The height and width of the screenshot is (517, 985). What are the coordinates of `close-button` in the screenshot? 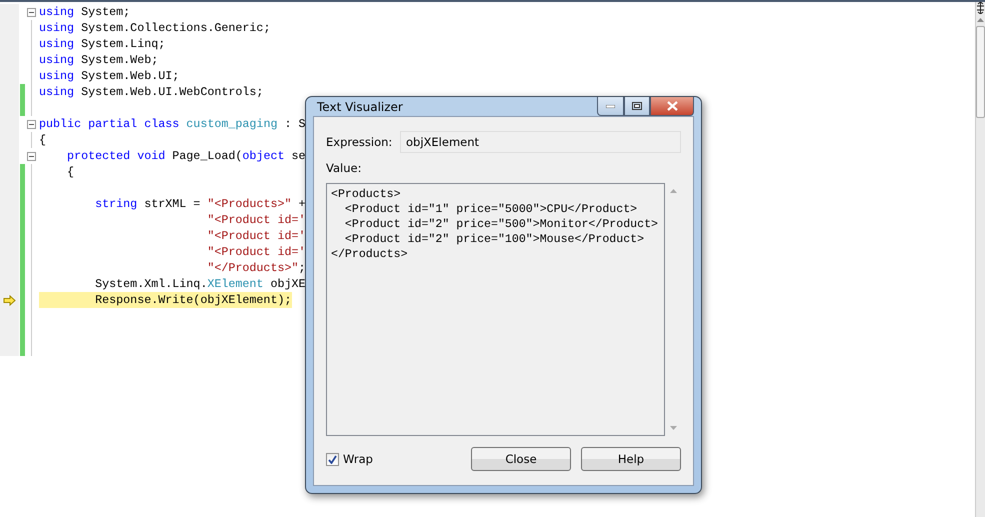 It's located at (672, 106).